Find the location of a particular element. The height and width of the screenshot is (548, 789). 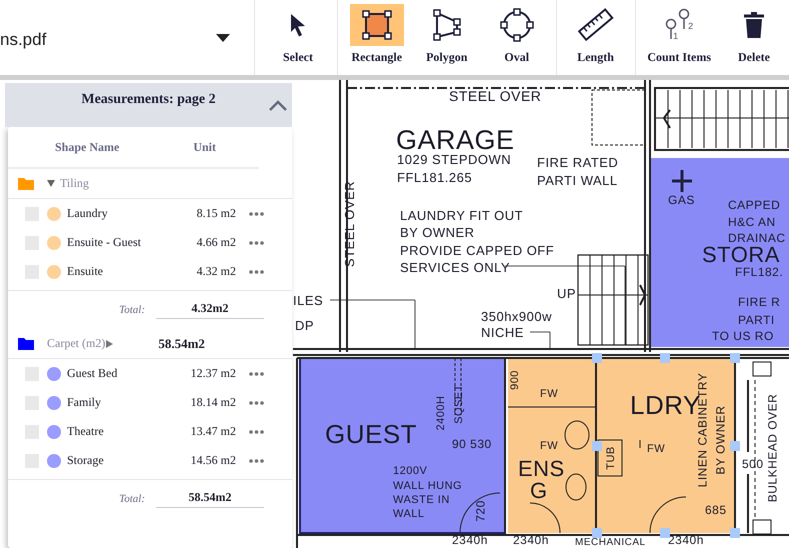

plan-label: TUB is located at coordinates (611, 458).